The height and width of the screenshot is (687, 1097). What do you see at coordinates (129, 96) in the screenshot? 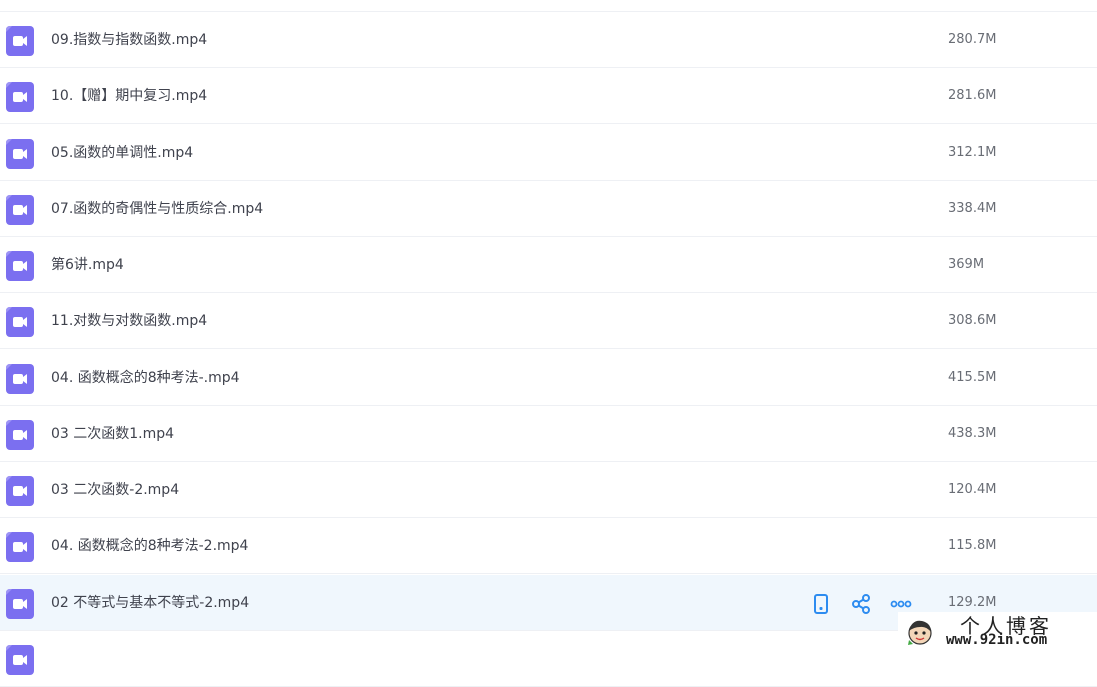
I see `file-name: 10.【赠】期中复习.mp4` at bounding box center [129, 96].